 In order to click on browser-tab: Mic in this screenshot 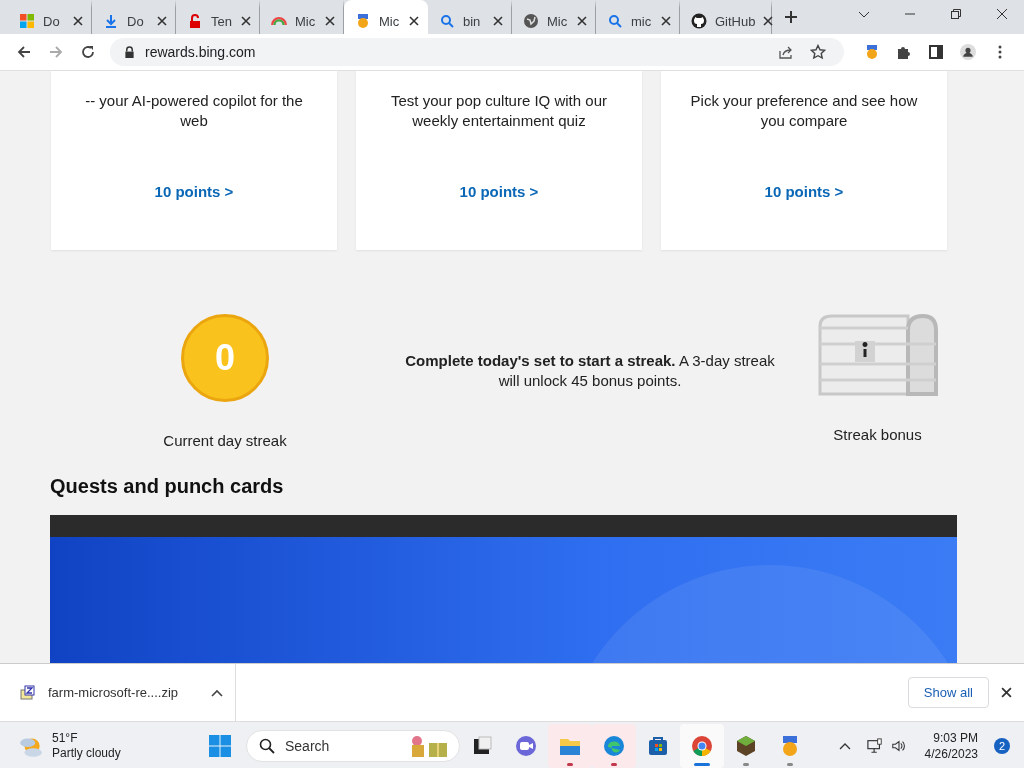, I will do `click(386, 17)`.